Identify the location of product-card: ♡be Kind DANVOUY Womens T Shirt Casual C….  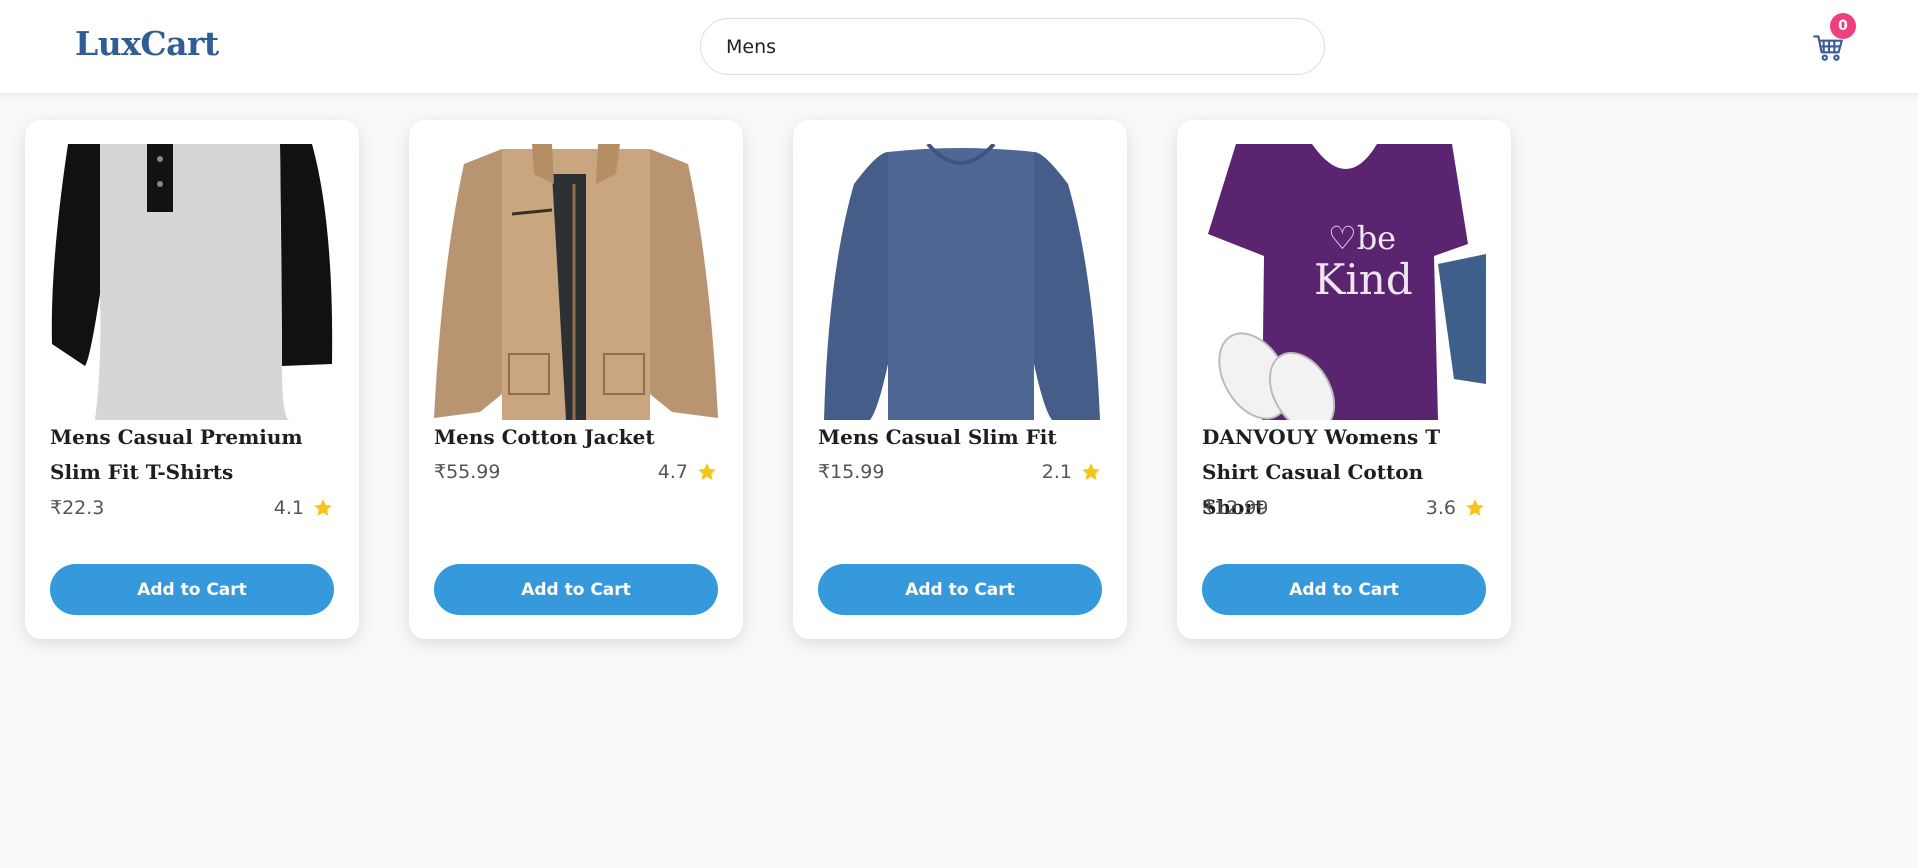
(1344, 379).